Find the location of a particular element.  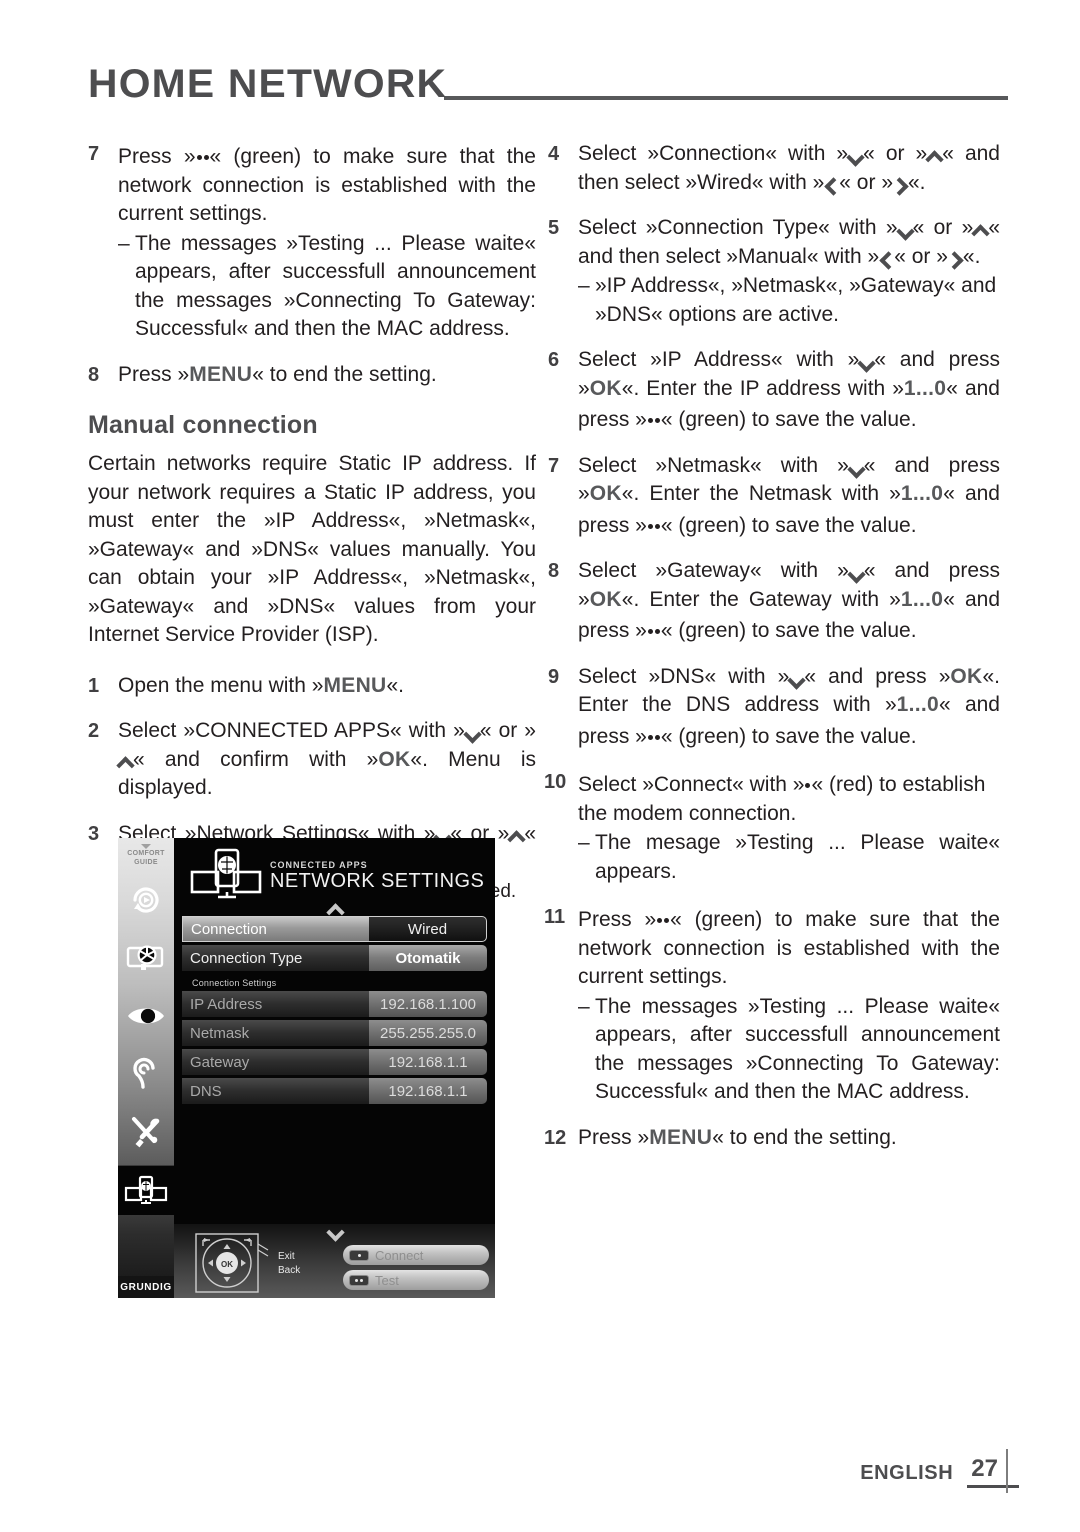

tv-menu-subtitle: CONNECTED APPS is located at coordinates (319, 865).